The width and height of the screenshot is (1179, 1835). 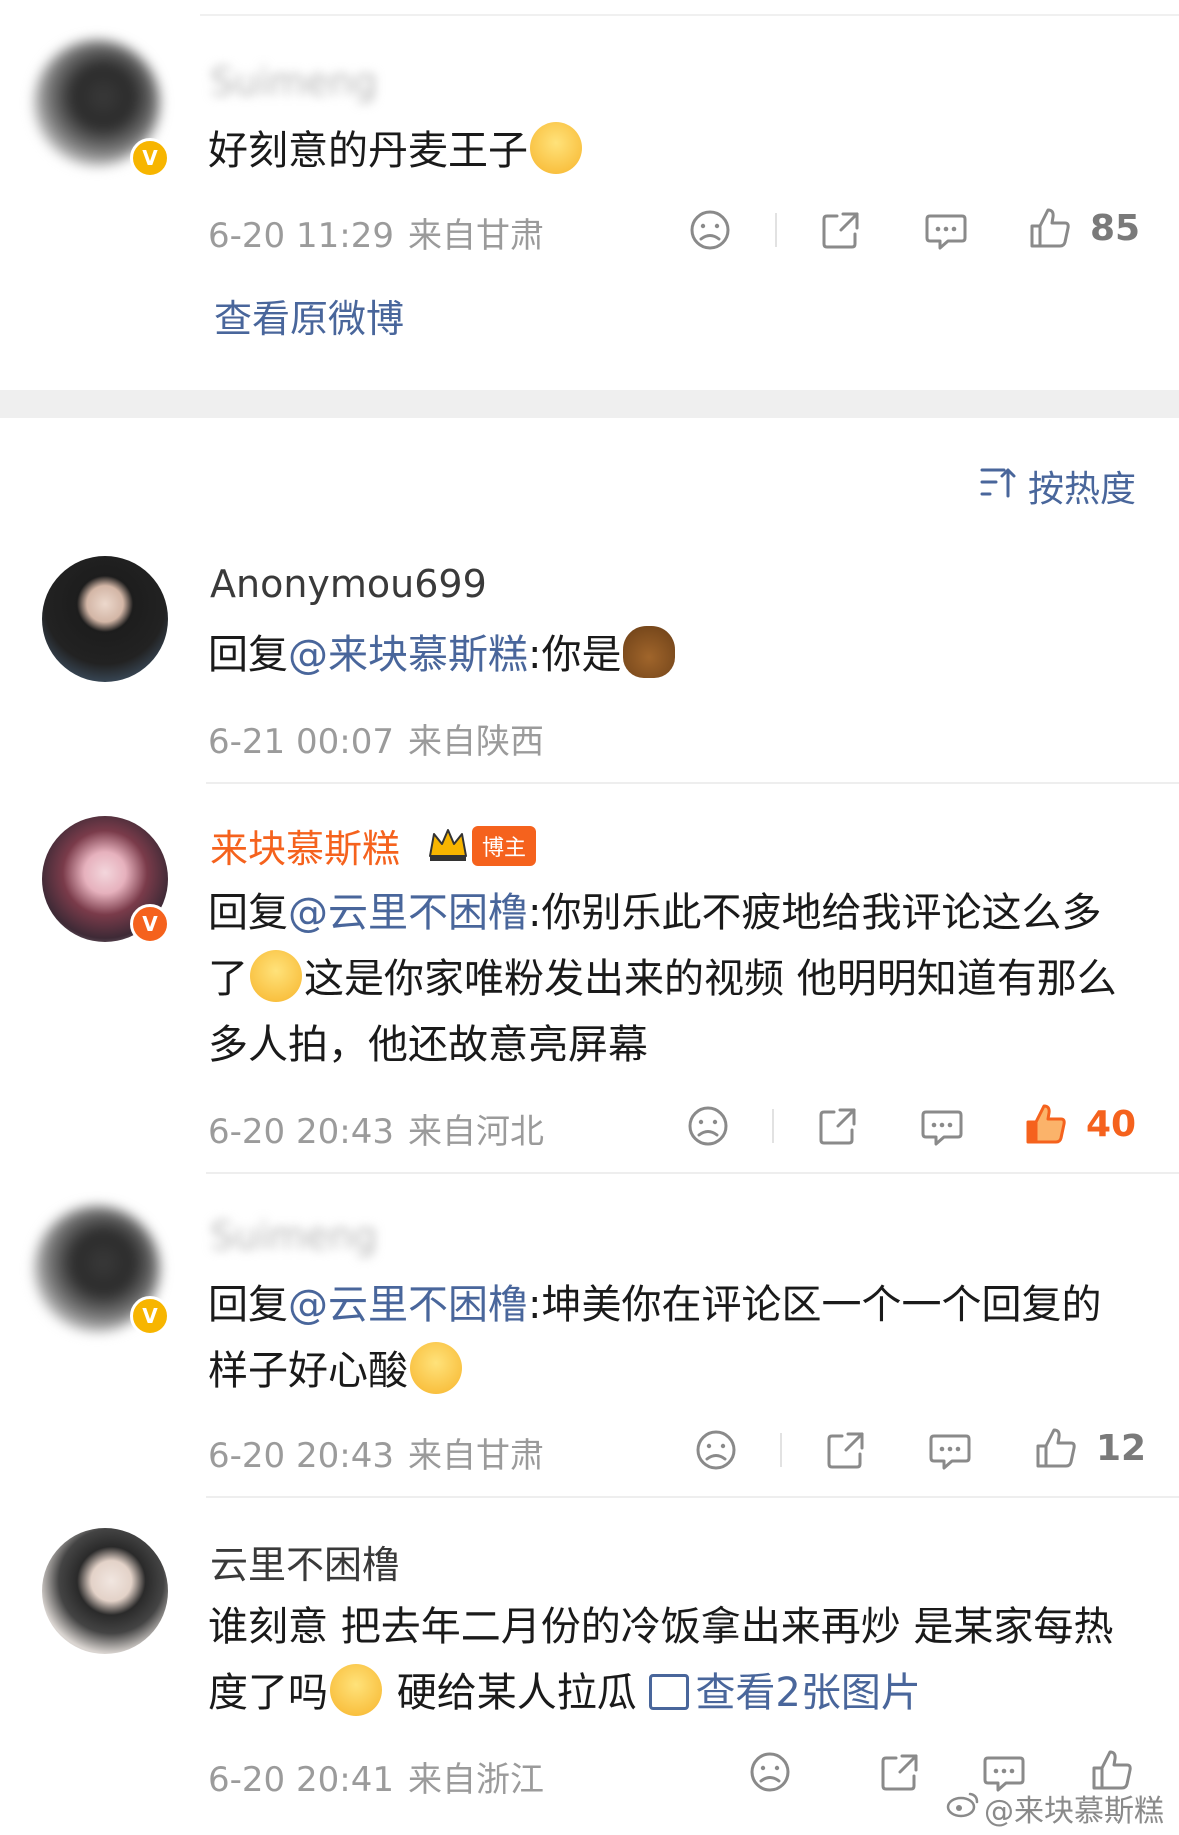 I want to click on comment-source: 来自河北, so click(x=475, y=1132).